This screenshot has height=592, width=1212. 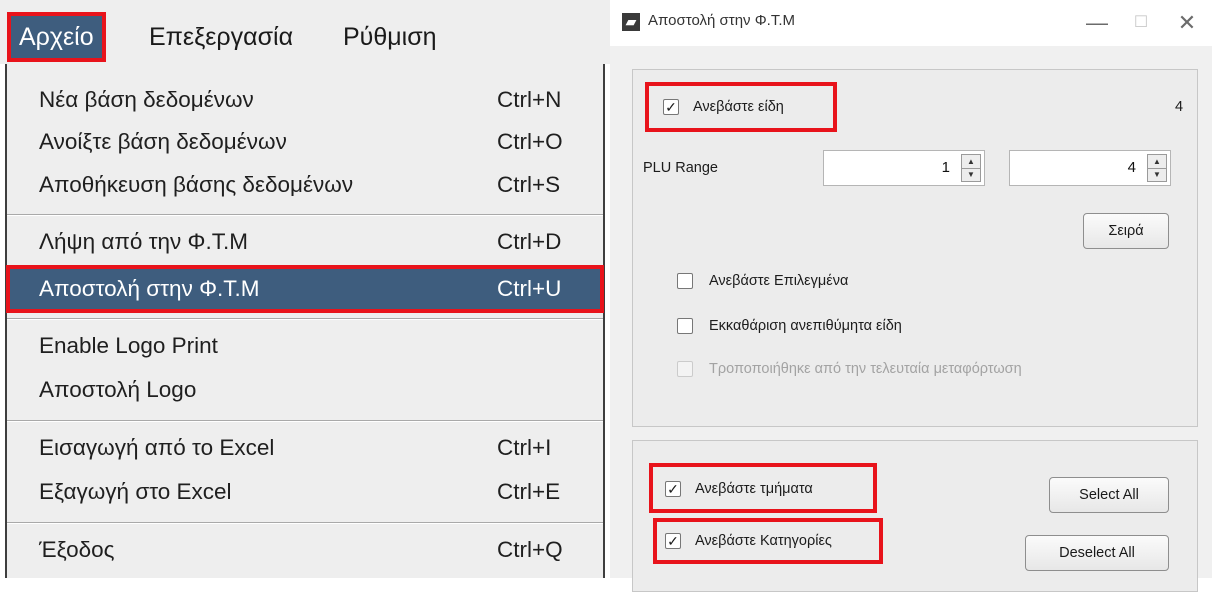 What do you see at coordinates (631, 22) in the screenshot?
I see `app-icon: ▰` at bounding box center [631, 22].